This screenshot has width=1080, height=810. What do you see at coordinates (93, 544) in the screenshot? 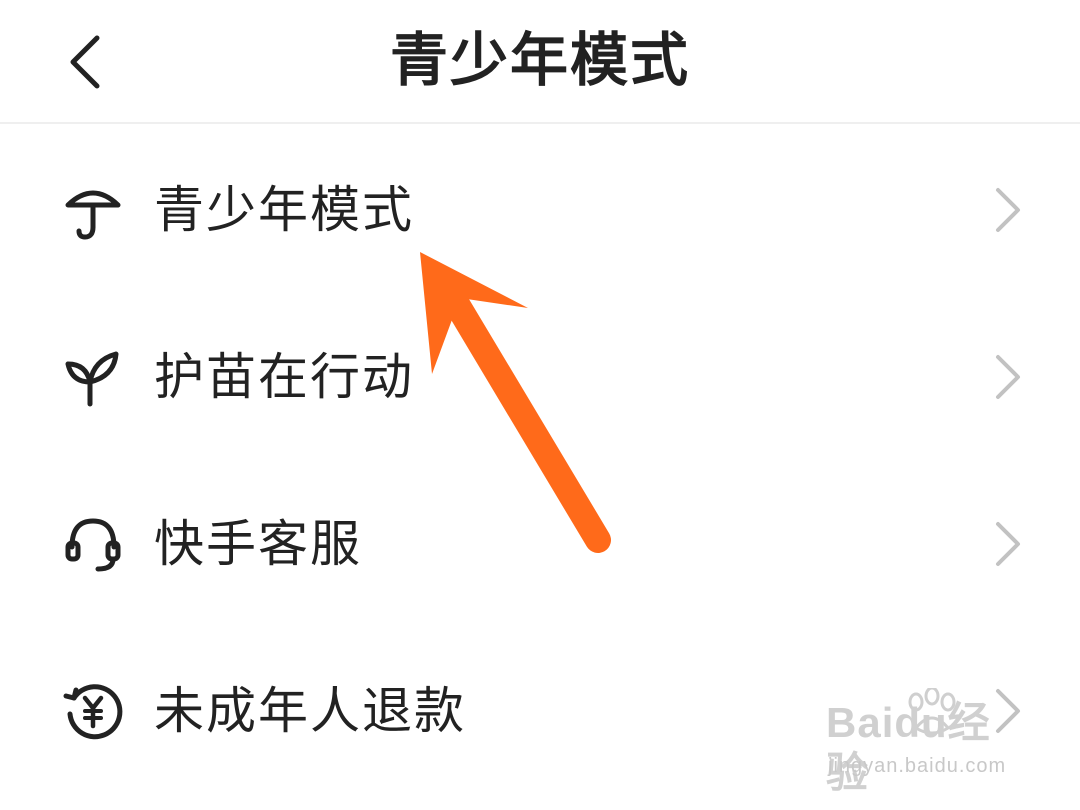
I see `headset-icon` at bounding box center [93, 544].